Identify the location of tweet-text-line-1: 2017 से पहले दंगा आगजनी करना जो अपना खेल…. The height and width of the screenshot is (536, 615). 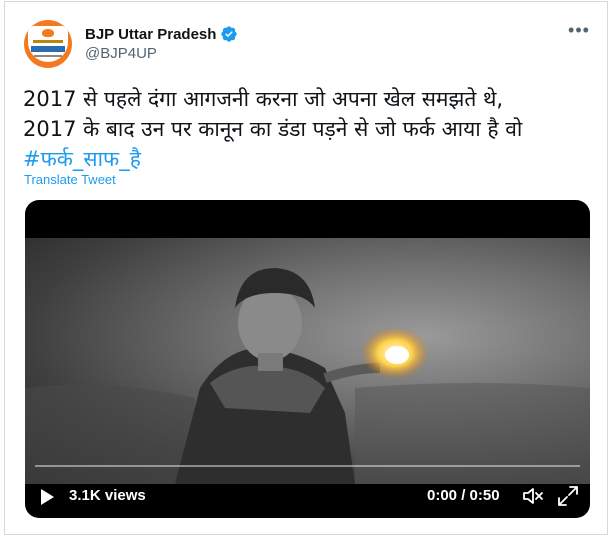
(263, 99).